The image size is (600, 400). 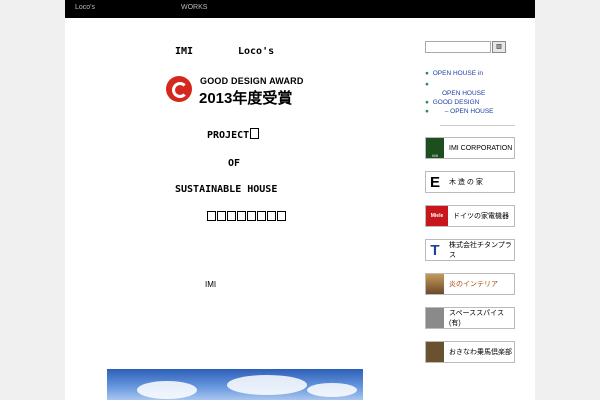 What do you see at coordinates (481, 216) in the screenshot?
I see `banner-label: ドイツの家電機器` at bounding box center [481, 216].